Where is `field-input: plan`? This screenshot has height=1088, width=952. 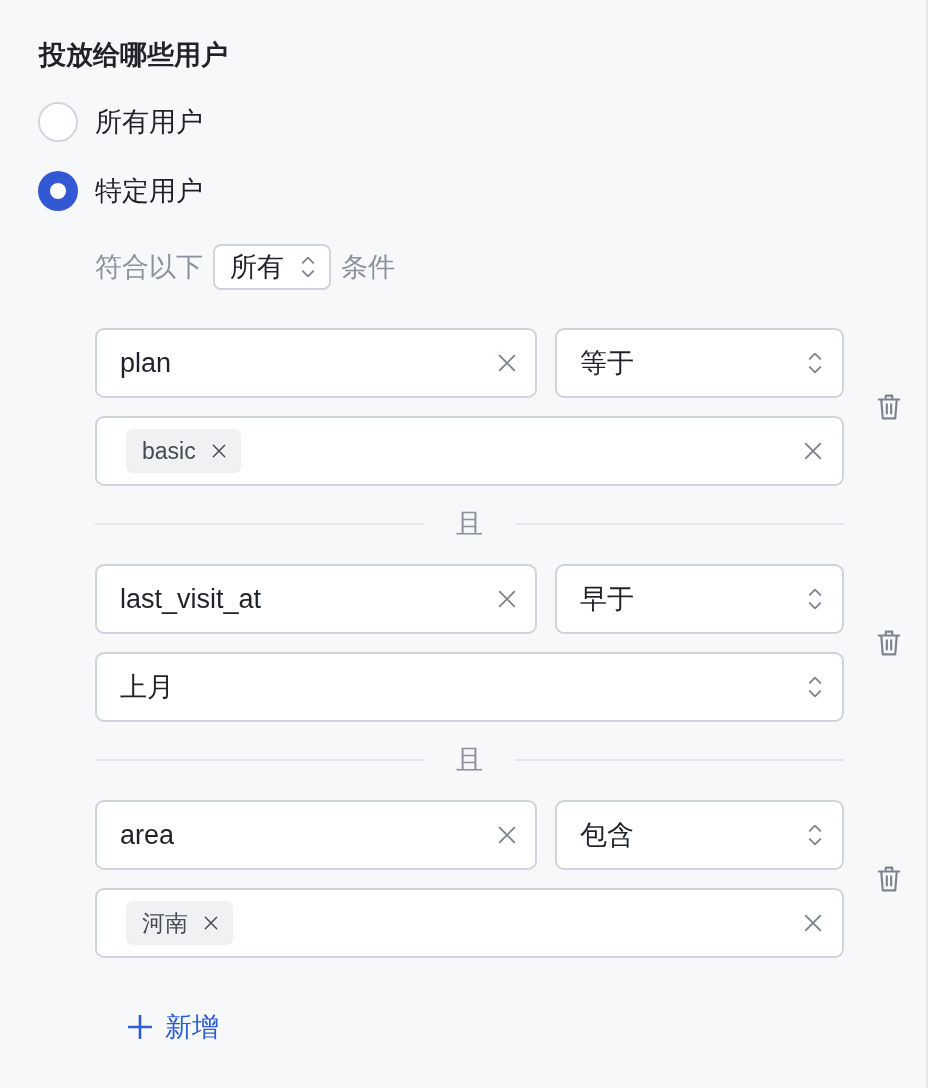
field-input: plan is located at coordinates (316, 363).